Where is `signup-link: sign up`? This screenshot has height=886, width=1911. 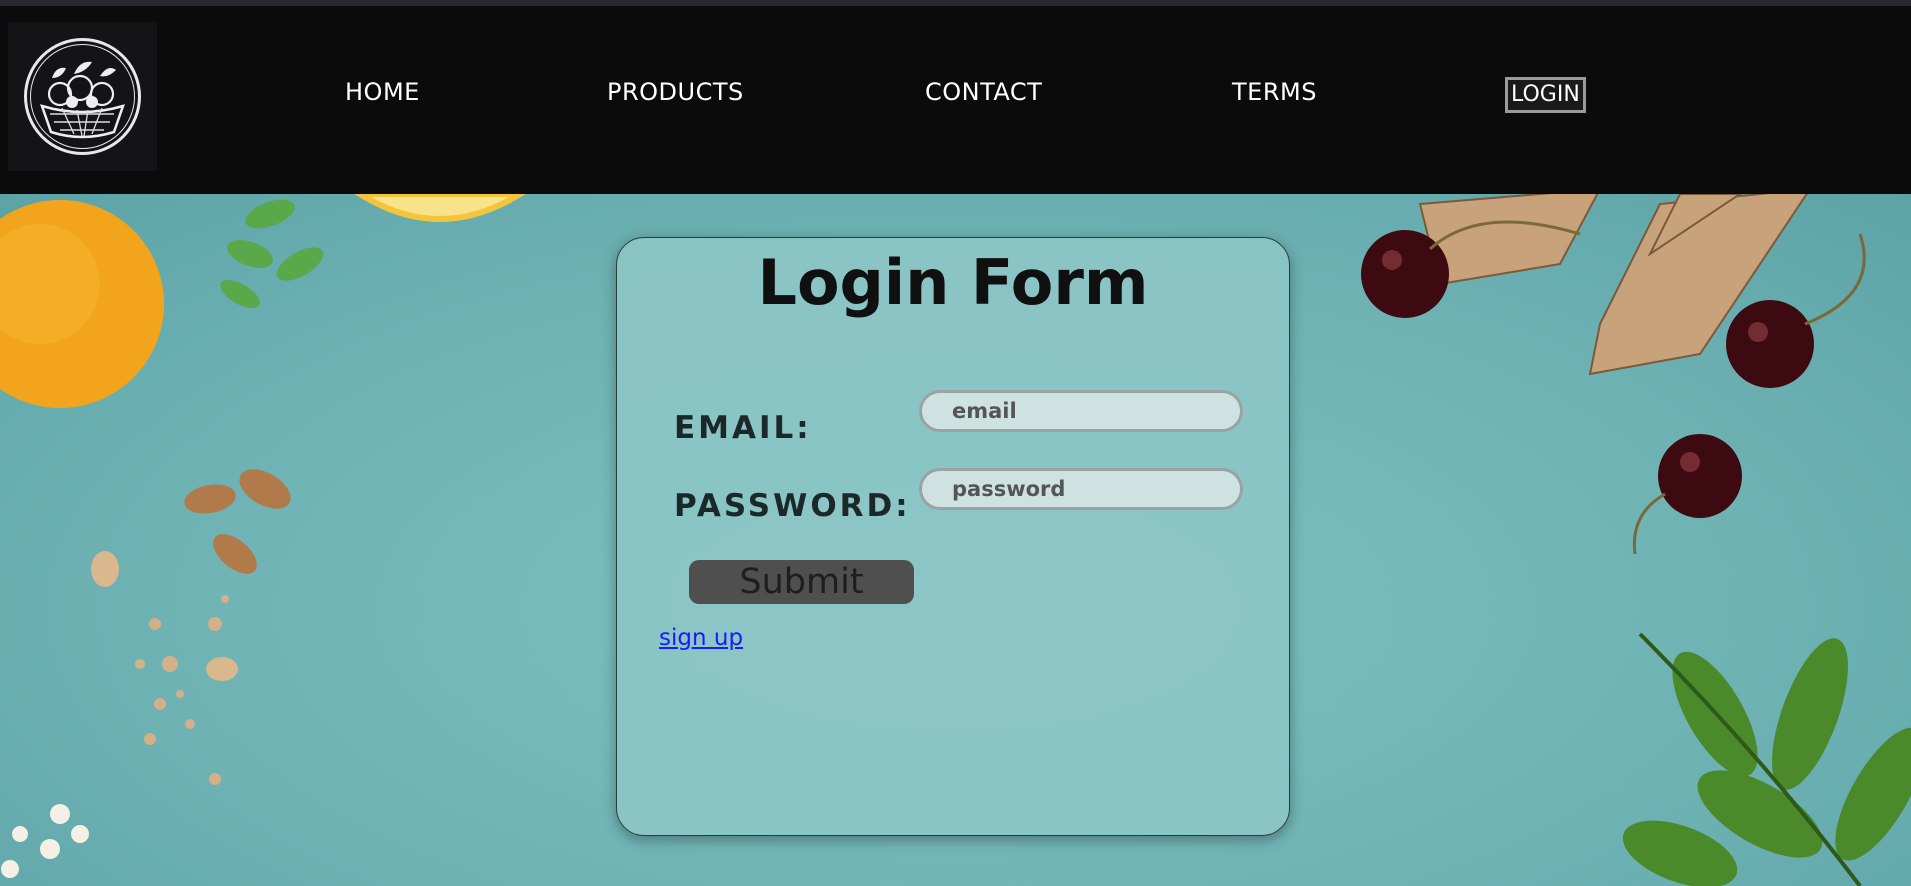 signup-link: sign up is located at coordinates (701, 638).